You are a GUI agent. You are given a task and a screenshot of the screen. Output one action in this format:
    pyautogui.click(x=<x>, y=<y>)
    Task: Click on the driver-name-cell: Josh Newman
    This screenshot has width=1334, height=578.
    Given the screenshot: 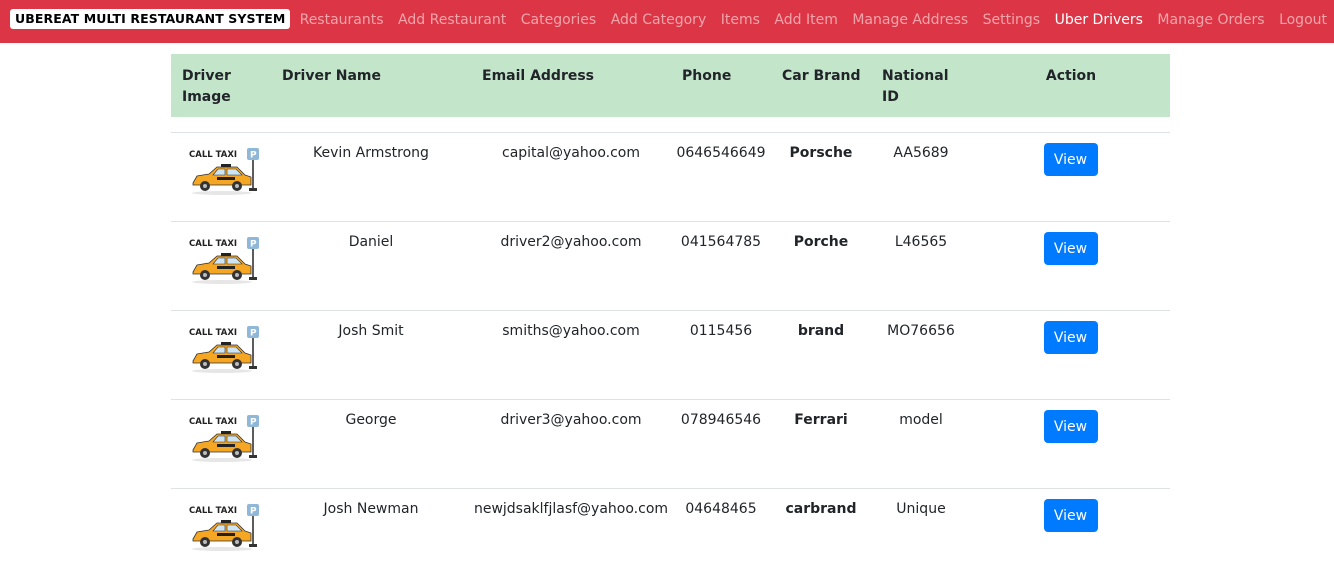 What is the action you would take?
    pyautogui.click(x=371, y=533)
    